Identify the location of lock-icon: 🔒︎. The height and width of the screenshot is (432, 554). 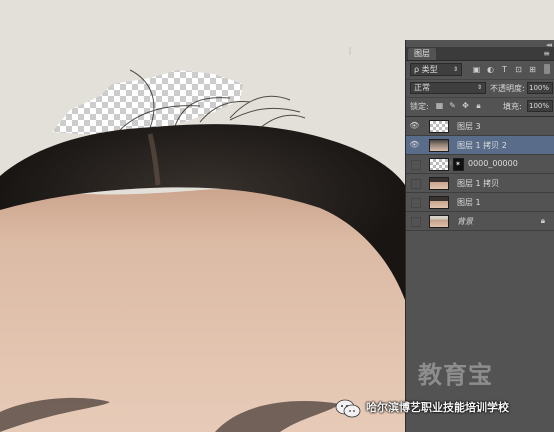
(542, 220).